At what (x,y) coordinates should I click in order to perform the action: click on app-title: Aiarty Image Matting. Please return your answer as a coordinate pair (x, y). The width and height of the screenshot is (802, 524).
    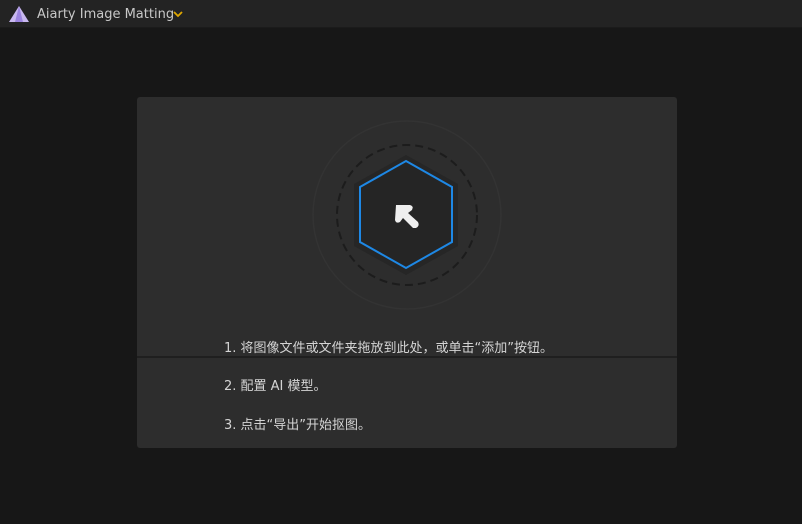
    Looking at the image, I should click on (106, 14).